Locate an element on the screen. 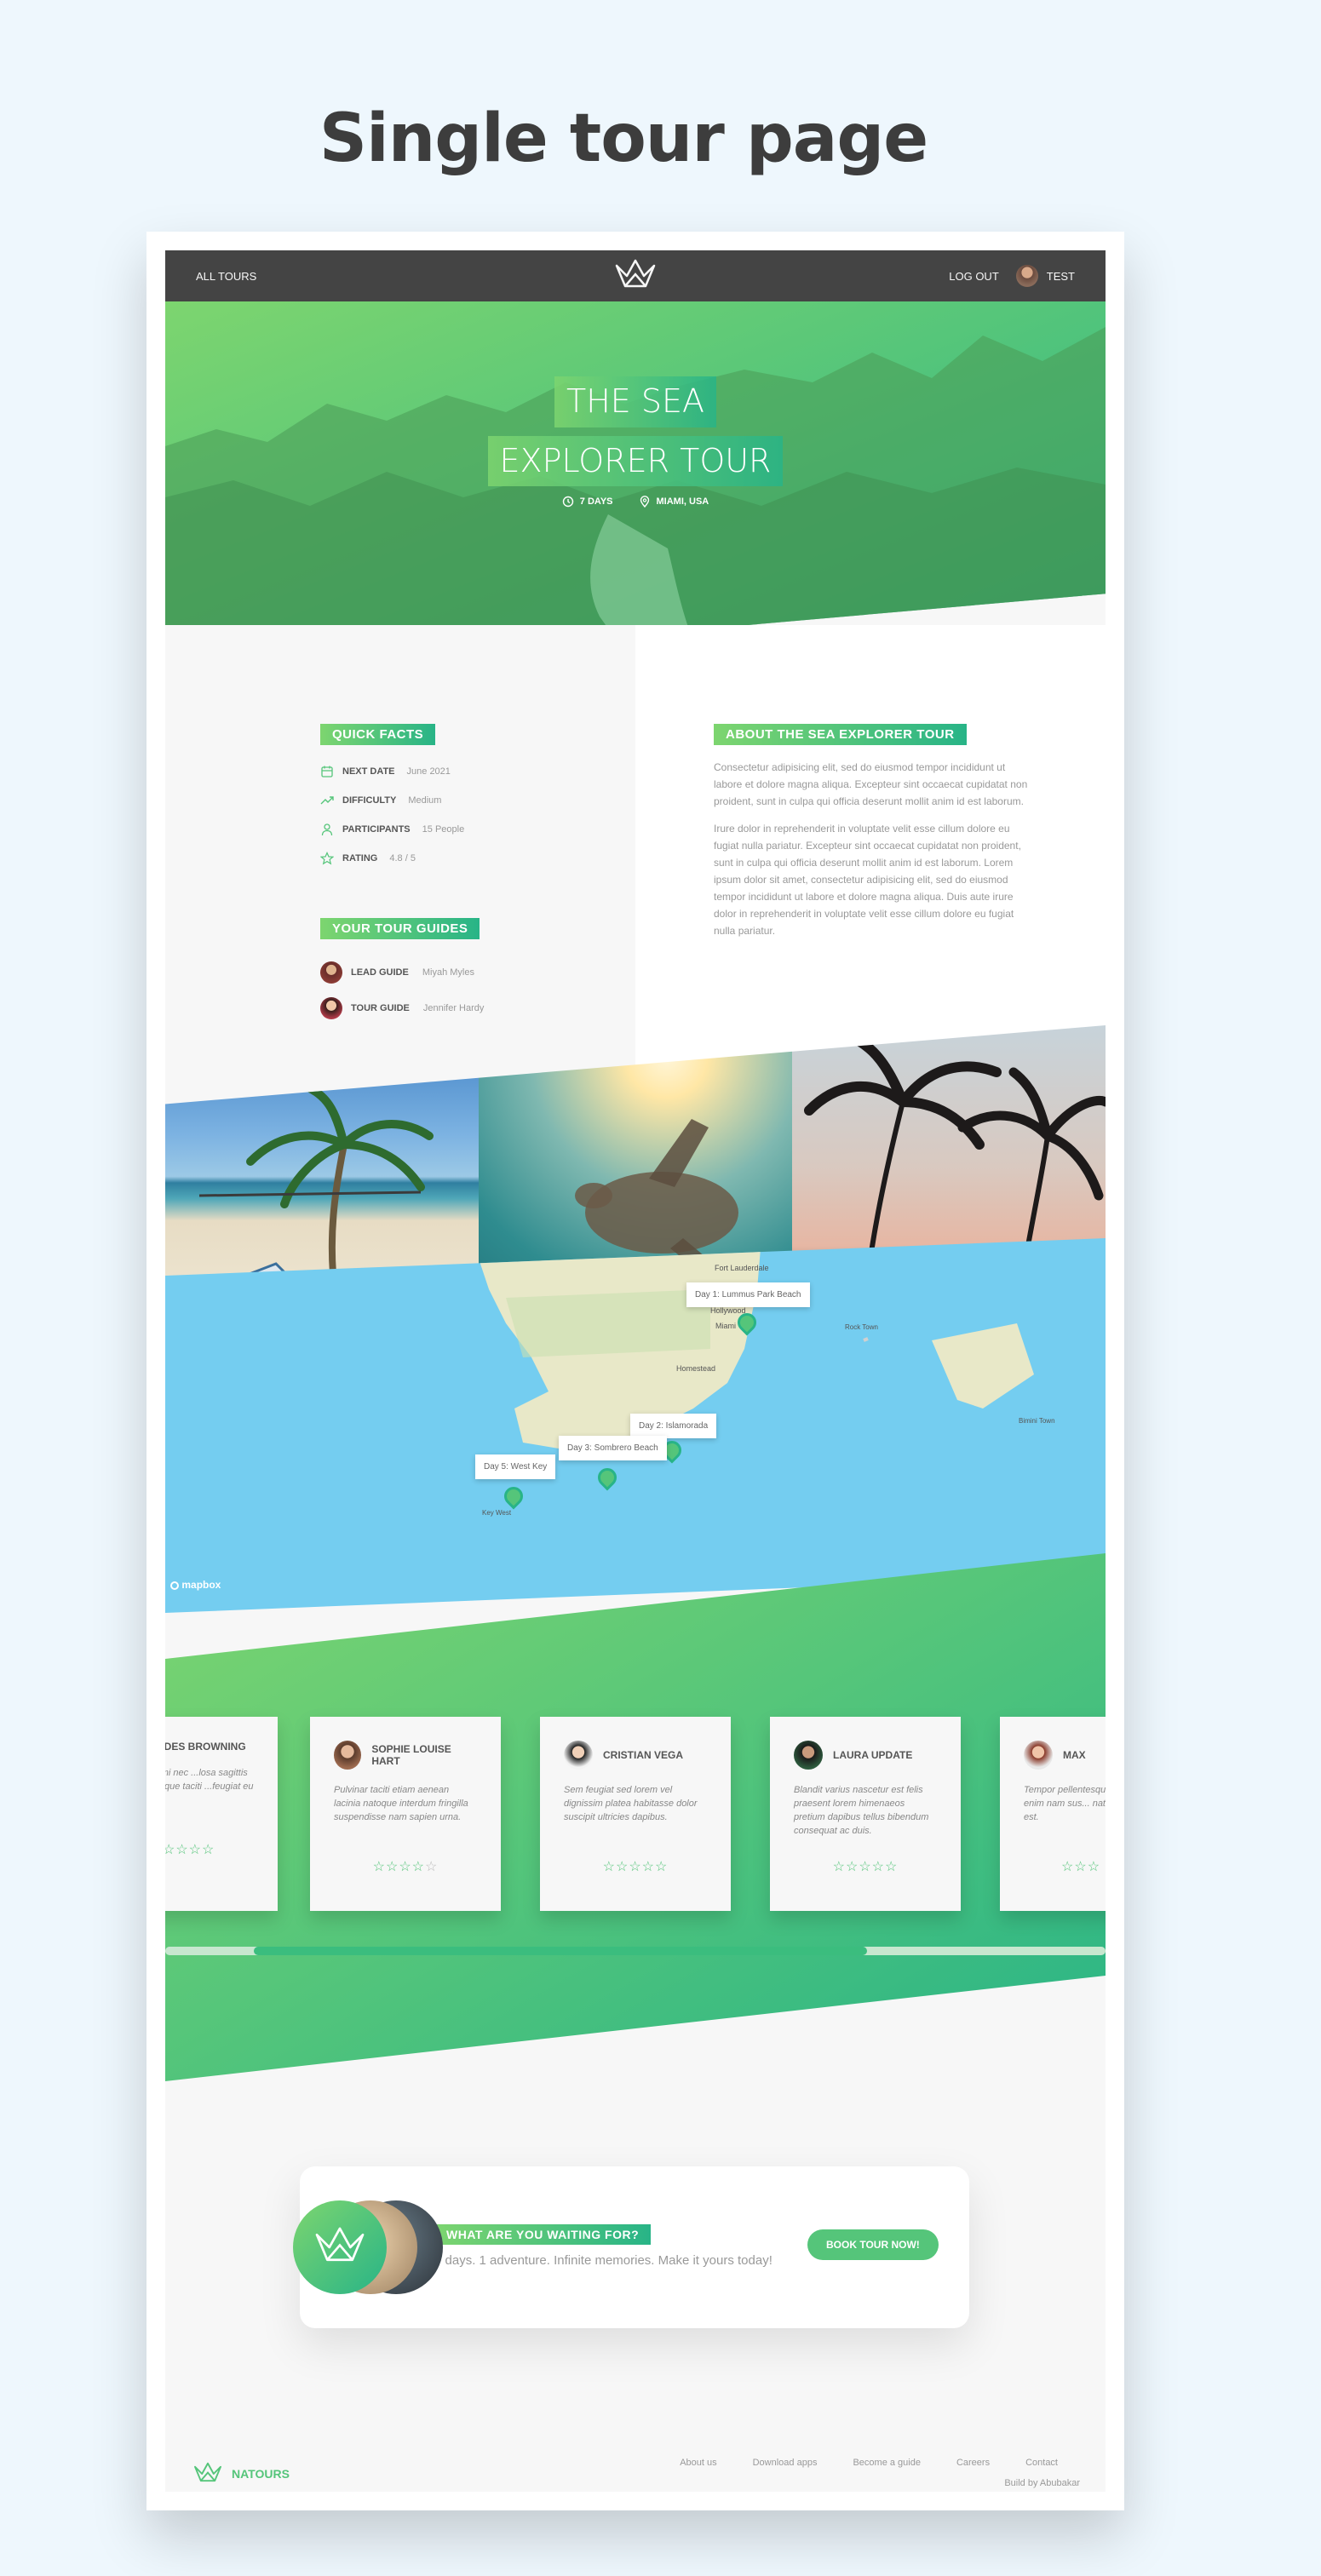 The image size is (1321, 2576). user-avatar is located at coordinates (1026, 276).